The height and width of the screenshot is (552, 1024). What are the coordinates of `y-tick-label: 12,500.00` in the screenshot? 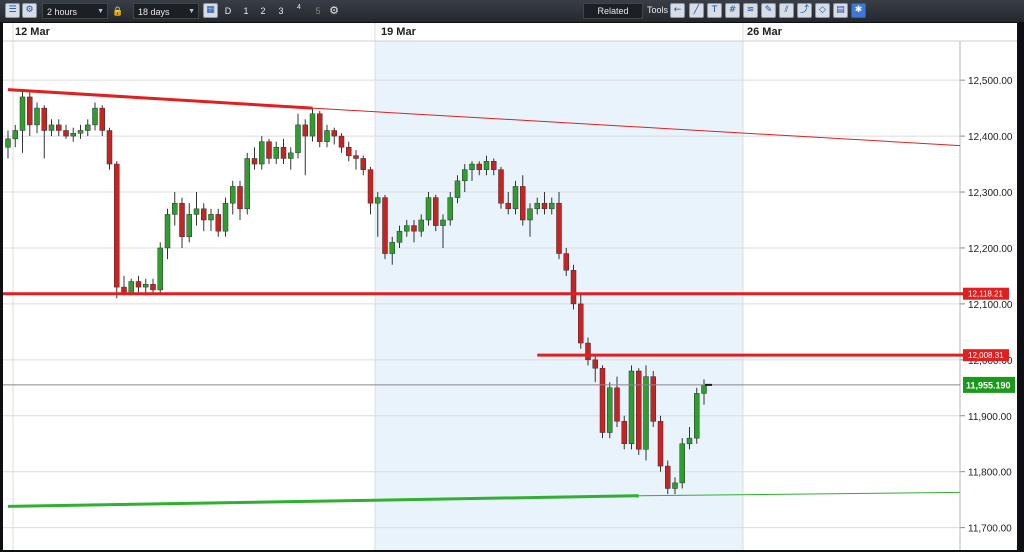 It's located at (990, 81).